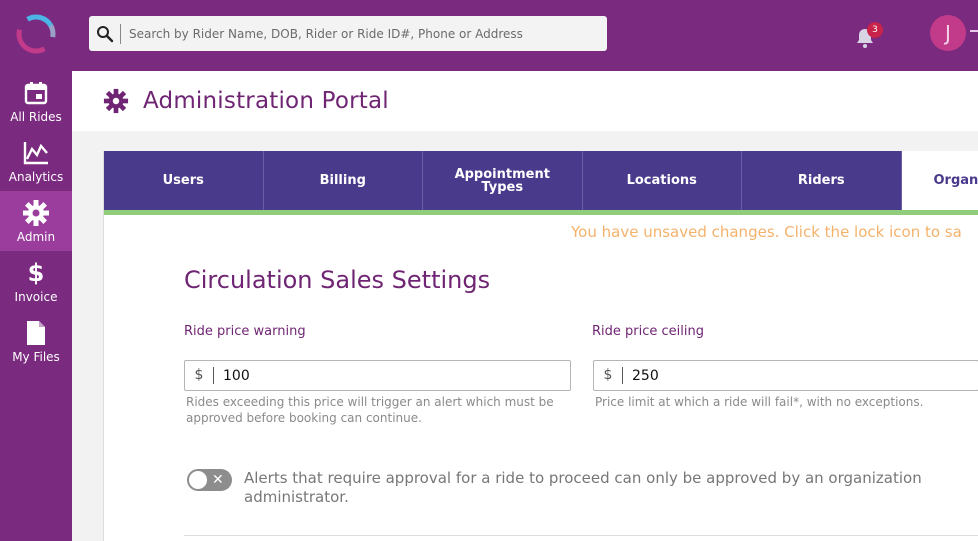 The width and height of the screenshot is (978, 541). What do you see at coordinates (184, 180) in the screenshot?
I see `tab-users: Users` at bounding box center [184, 180].